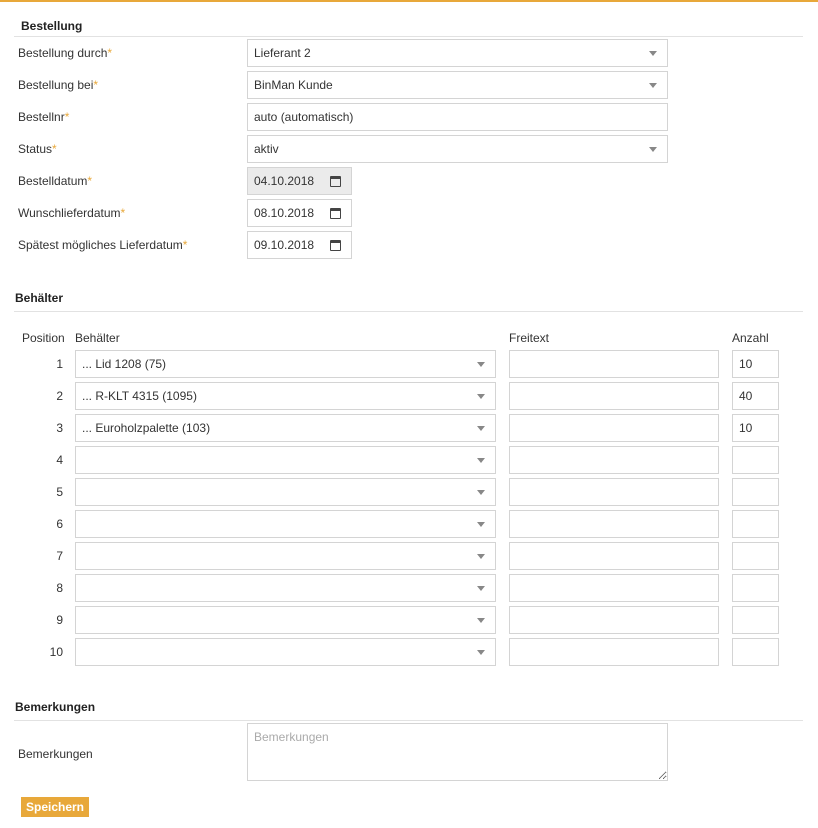 This screenshot has height=828, width=818. What do you see at coordinates (282, 53) in the screenshot?
I see `bestellung-durch-value: Lieferant 2` at bounding box center [282, 53].